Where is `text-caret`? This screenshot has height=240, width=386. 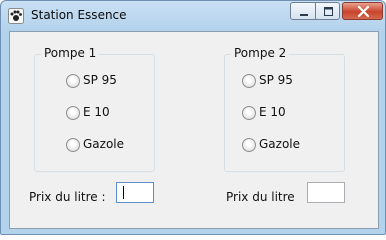
text-caret is located at coordinates (123, 192).